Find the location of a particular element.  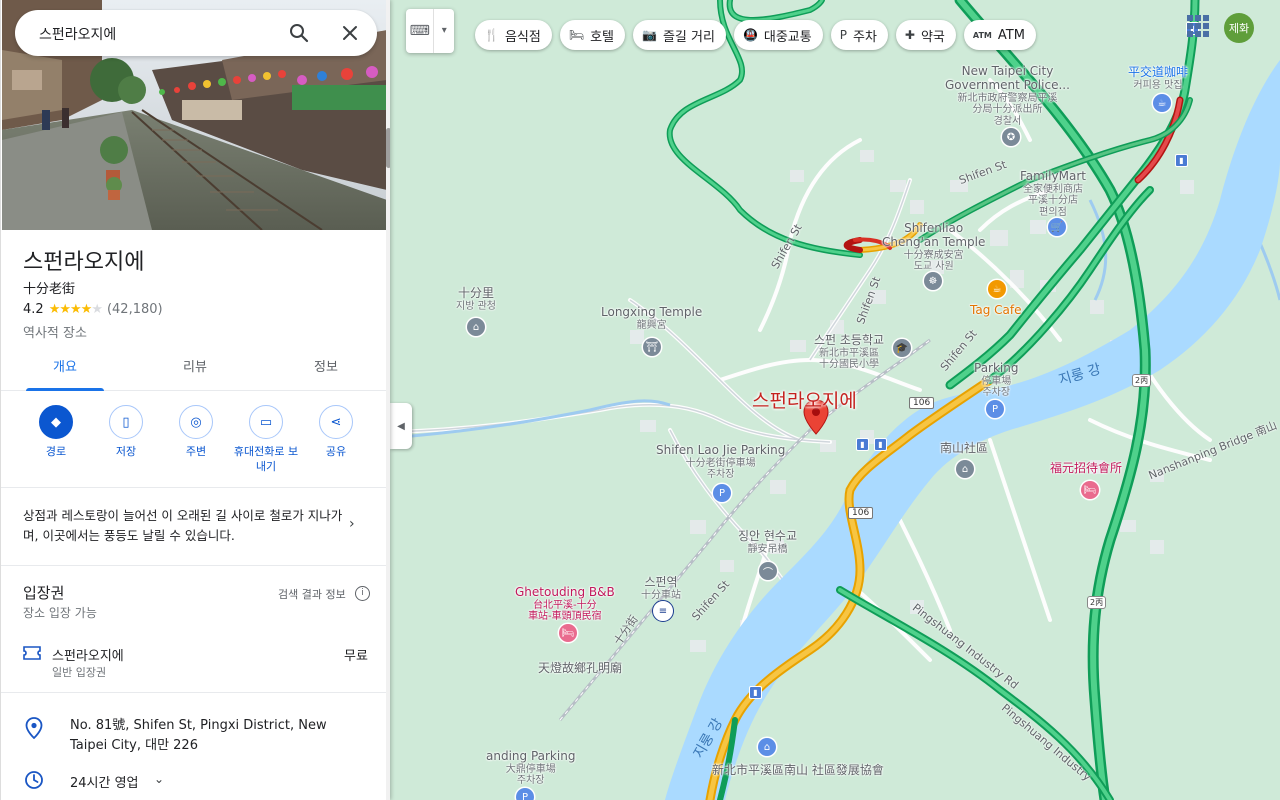

map-label-shifenli: 十分里 지방 관청 is located at coordinates (476, 299).